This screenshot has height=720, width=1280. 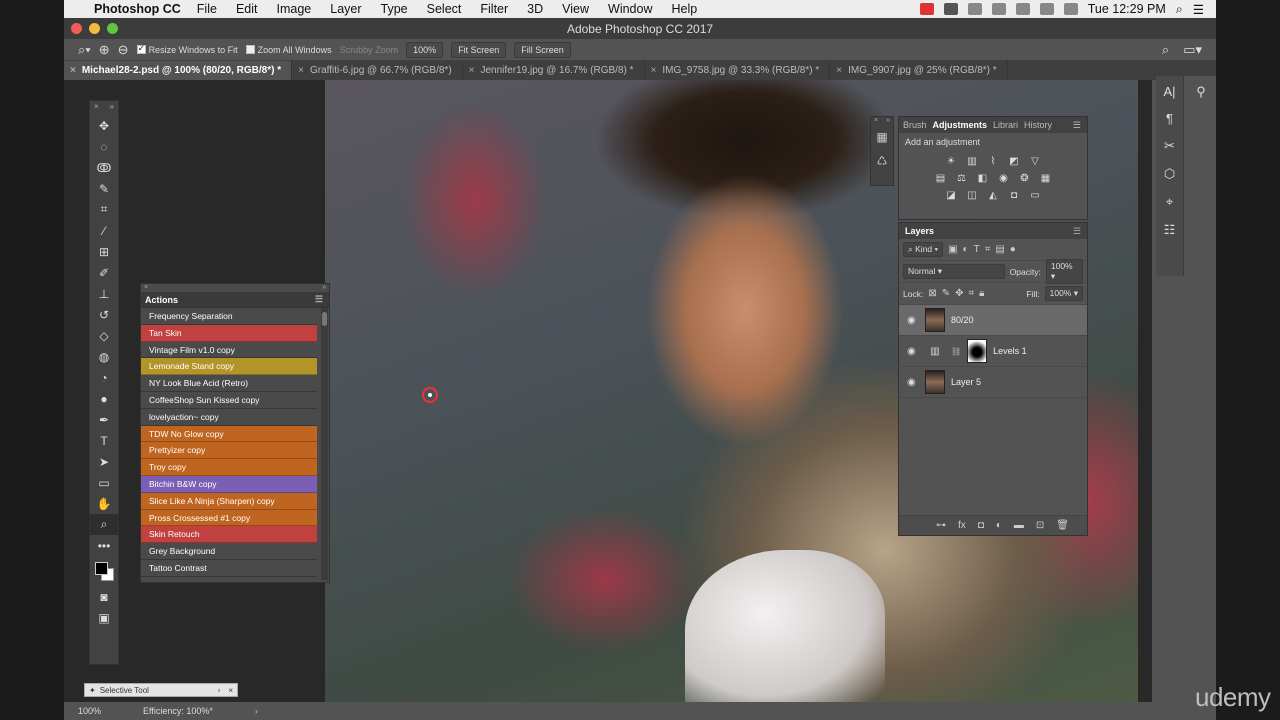 What do you see at coordinates (104, 545) in the screenshot?
I see `more-tools-icon: •••` at bounding box center [104, 545].